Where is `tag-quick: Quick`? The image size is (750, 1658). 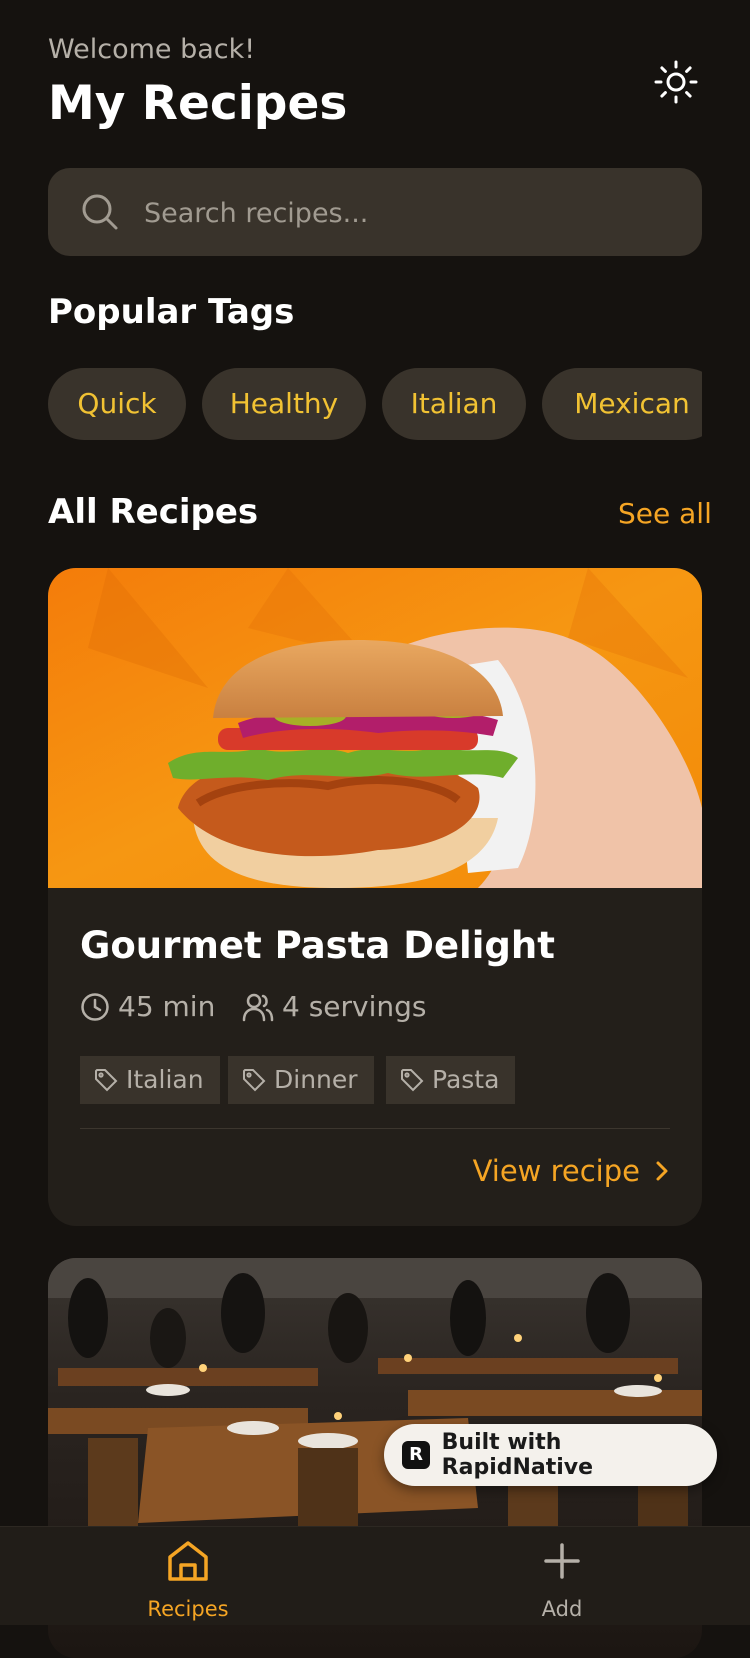 tag-quick: Quick is located at coordinates (117, 404).